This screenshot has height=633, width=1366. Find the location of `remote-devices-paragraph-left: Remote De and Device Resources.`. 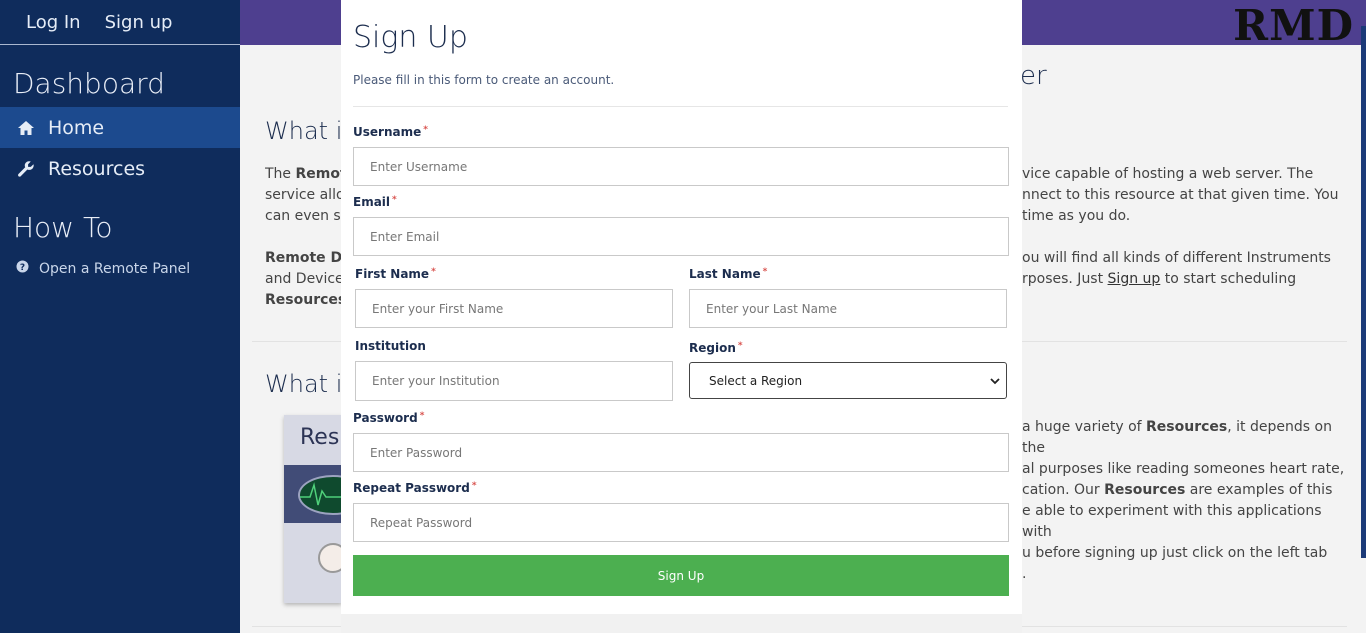

remote-devices-paragraph-left: Remote De and Device Resources. is located at coordinates (303, 279).